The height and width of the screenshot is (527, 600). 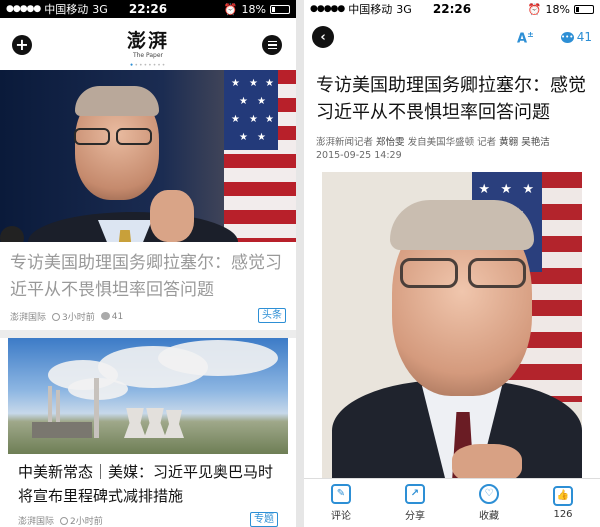 What do you see at coordinates (272, 45) in the screenshot?
I see `menu-button` at bounding box center [272, 45].